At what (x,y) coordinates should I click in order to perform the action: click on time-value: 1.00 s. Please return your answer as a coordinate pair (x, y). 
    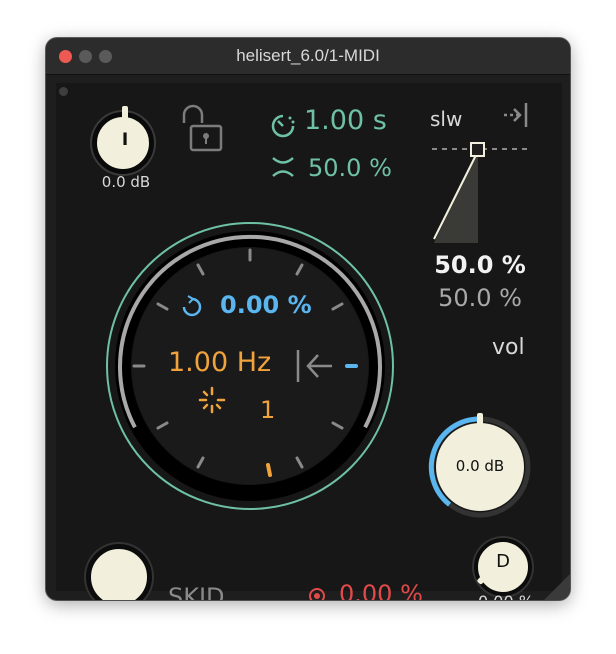
    Looking at the image, I should click on (345, 120).